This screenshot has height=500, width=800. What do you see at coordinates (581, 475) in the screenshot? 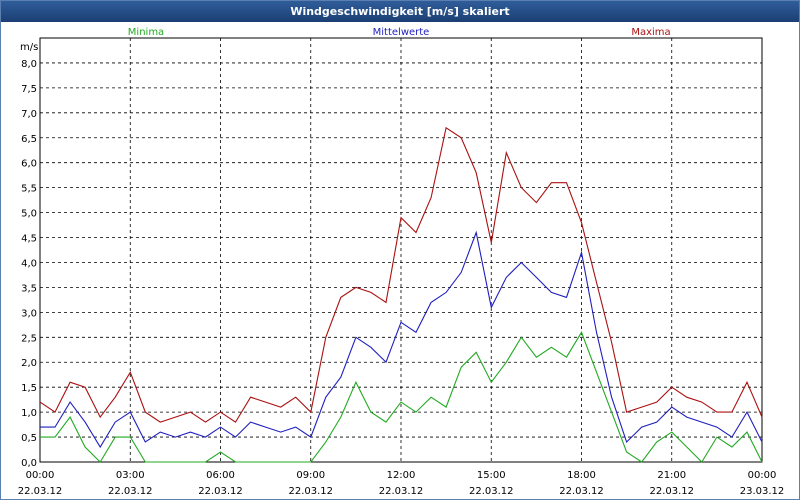
I see `x-tick-time: 18:00` at bounding box center [581, 475].